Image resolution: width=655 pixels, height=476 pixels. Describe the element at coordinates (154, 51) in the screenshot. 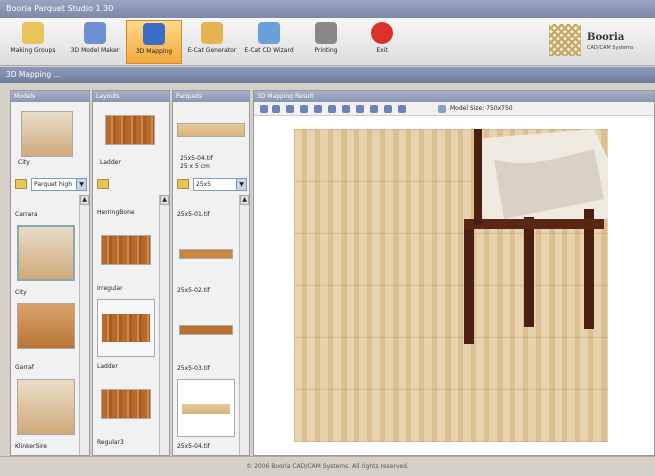

I see `3d-mapping-label: 3D Mapping` at that location.